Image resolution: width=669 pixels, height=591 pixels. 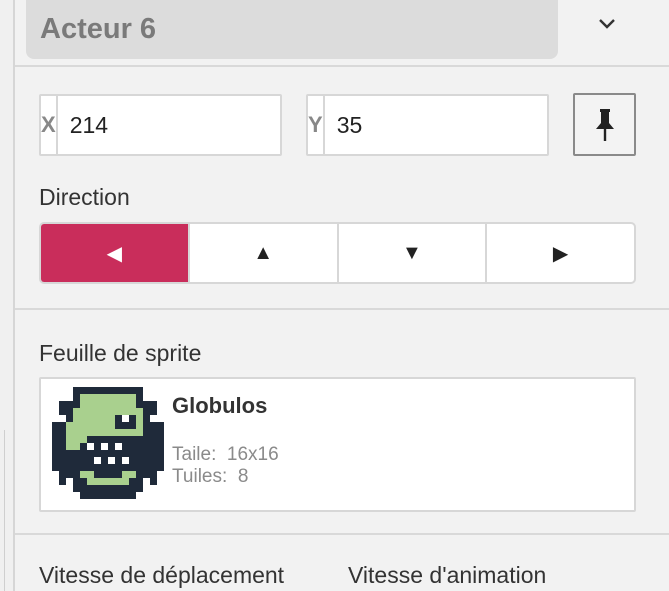 What do you see at coordinates (162, 575) in the screenshot?
I see `movement-speed-label: Vitesse de déplacement` at bounding box center [162, 575].